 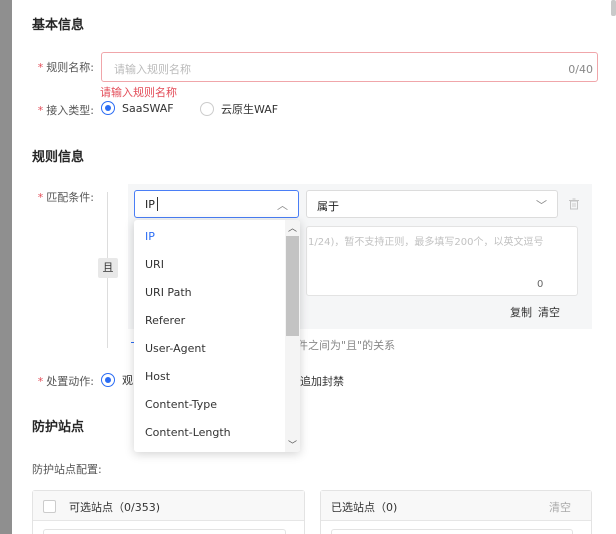 I want to click on selected-sites-panel: 已选站点（0) 清空, so click(x=456, y=512).